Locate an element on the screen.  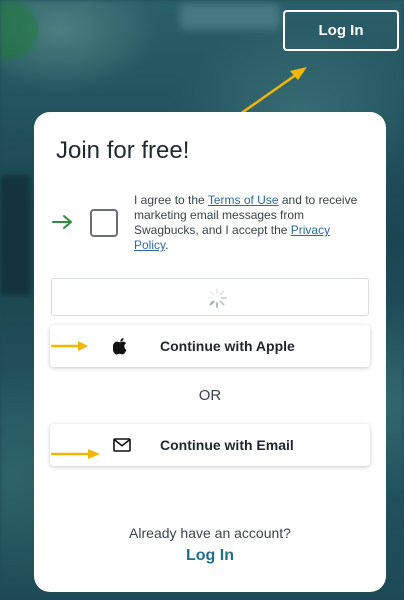
terms-of-use-link: Terms of Use is located at coordinates (243, 200).